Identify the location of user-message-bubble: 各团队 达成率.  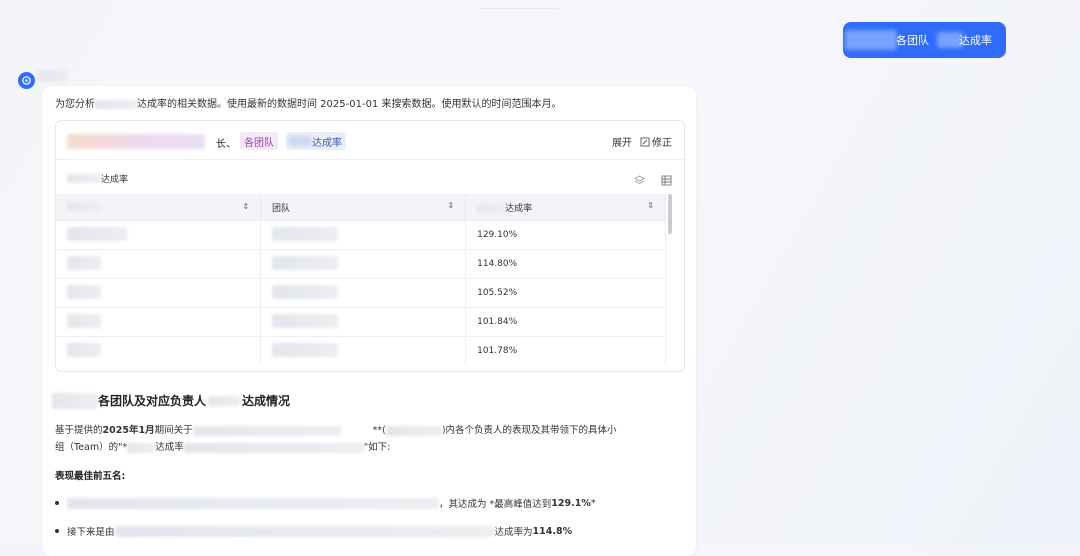
(924, 40).